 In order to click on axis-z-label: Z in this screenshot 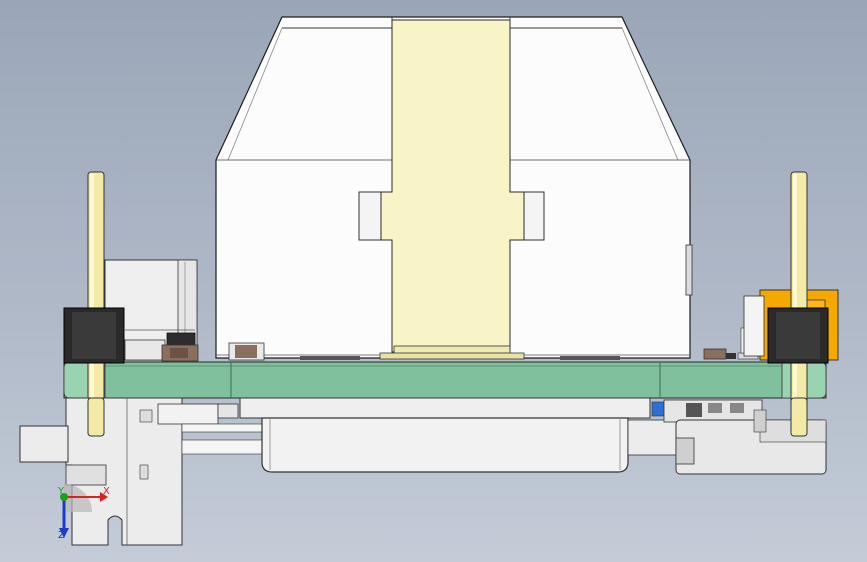, I will do `click(61, 535)`.